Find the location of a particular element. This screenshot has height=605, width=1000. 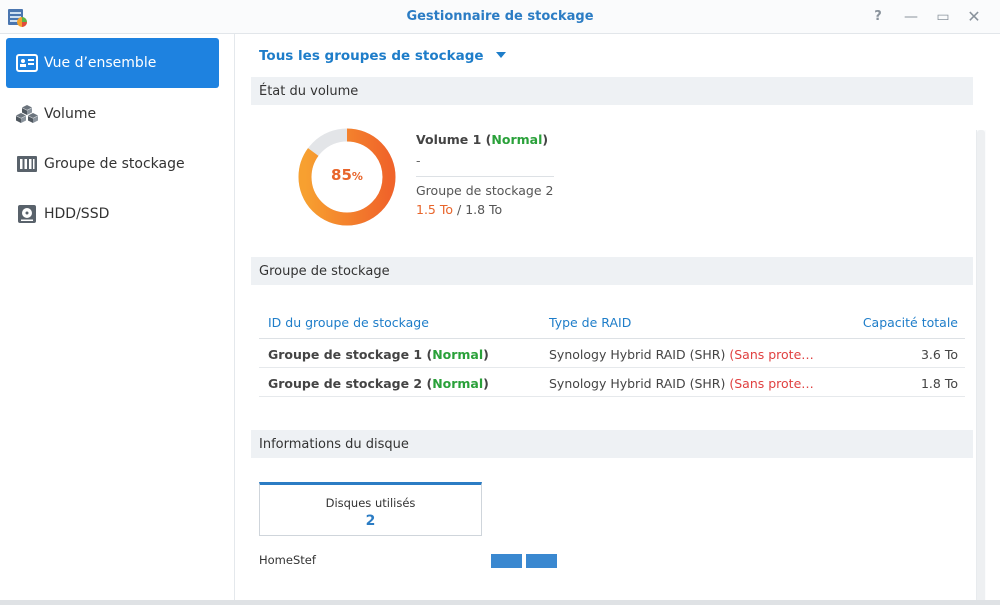

sidebar-item-label: Vue d’ensemble is located at coordinates (100, 63).